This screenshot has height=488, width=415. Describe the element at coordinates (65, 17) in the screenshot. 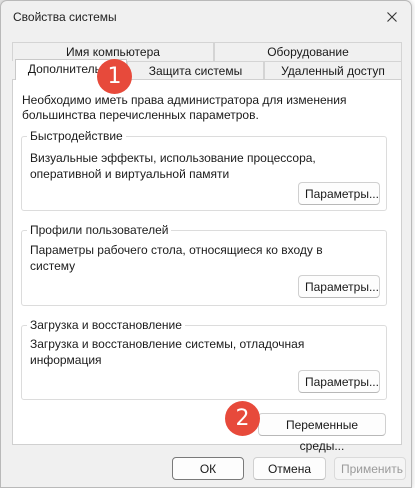

I see `window-title: Свойства системы` at that location.